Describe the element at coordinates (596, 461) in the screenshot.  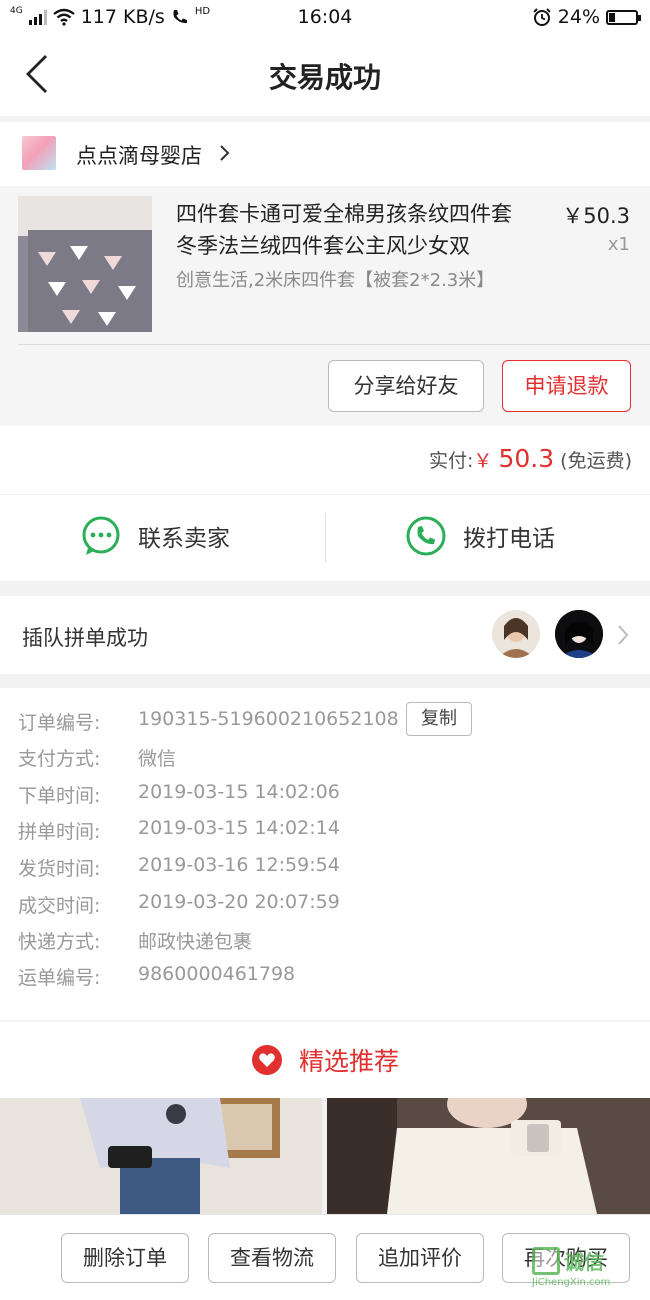
I see `shipping-note: (免运费)` at that location.